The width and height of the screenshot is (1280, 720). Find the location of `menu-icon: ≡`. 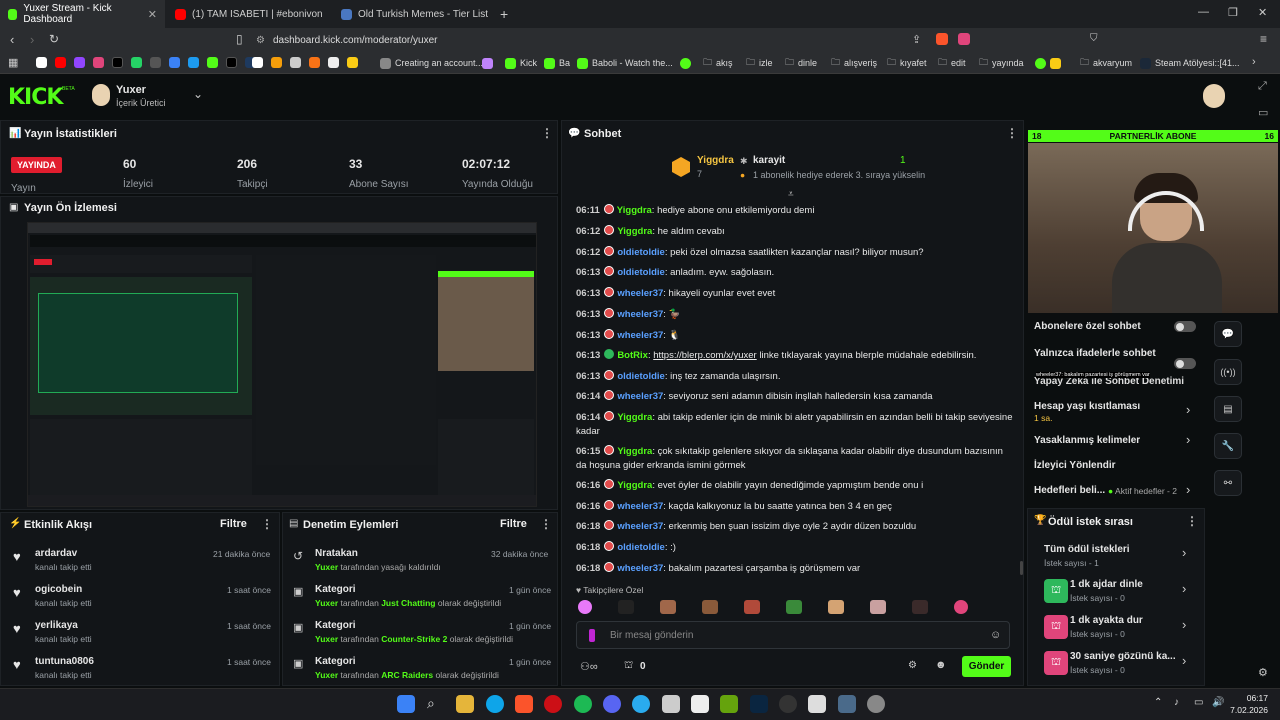

menu-icon: ≡ is located at coordinates (1263, 39).